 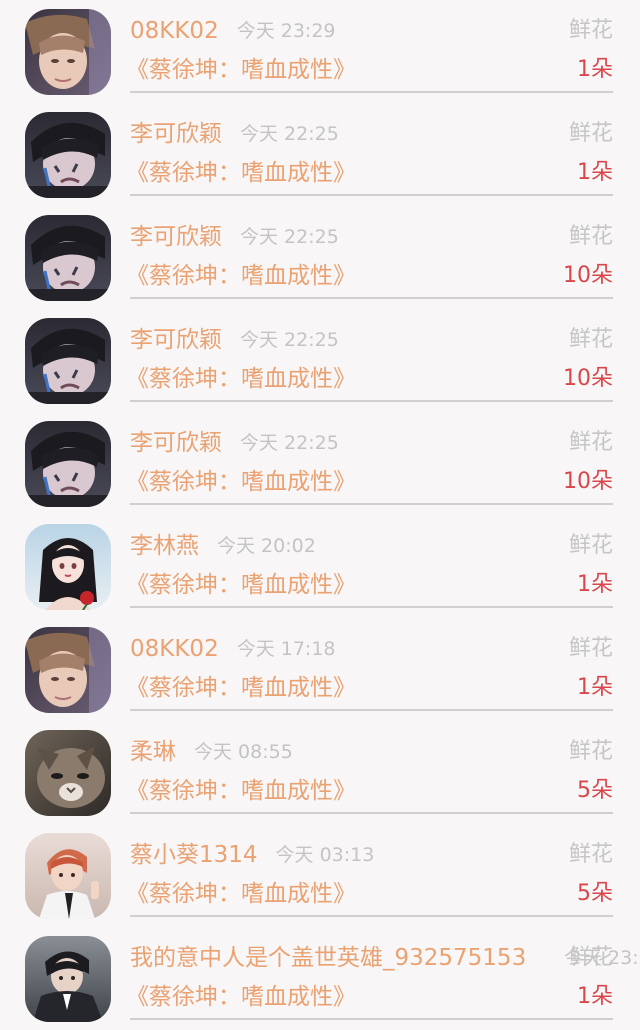 What do you see at coordinates (286, 649) in the screenshot?
I see `timestamp: 今天 17:18` at bounding box center [286, 649].